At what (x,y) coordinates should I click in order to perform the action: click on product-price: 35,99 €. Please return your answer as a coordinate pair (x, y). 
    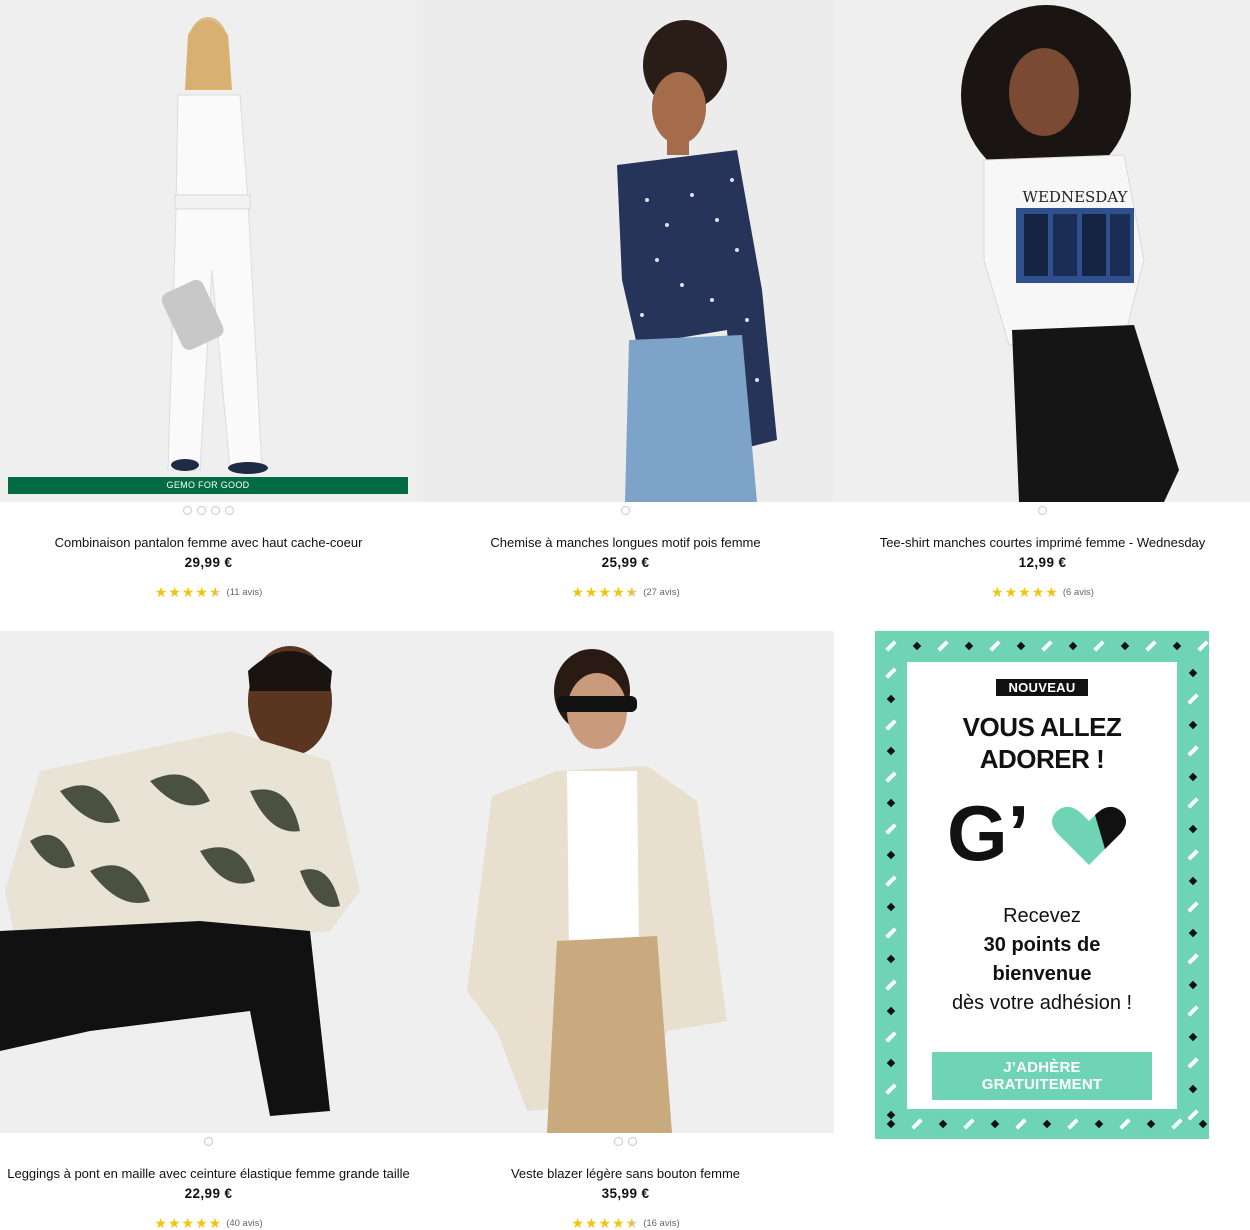
    Looking at the image, I should click on (625, 1193).